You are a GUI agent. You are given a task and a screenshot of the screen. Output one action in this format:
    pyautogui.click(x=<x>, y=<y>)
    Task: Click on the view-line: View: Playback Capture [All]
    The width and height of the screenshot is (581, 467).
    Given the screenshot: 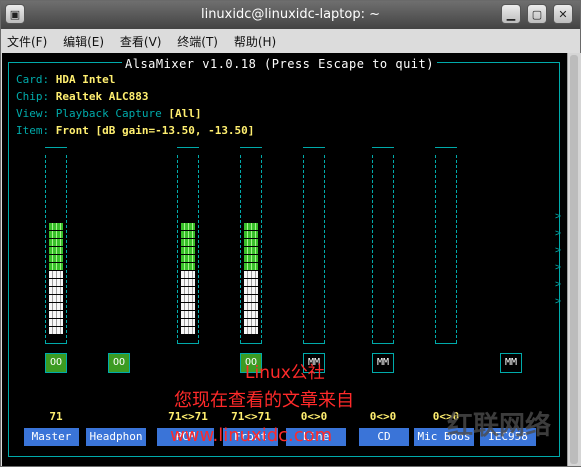 What is the action you would take?
    pyautogui.click(x=108, y=113)
    